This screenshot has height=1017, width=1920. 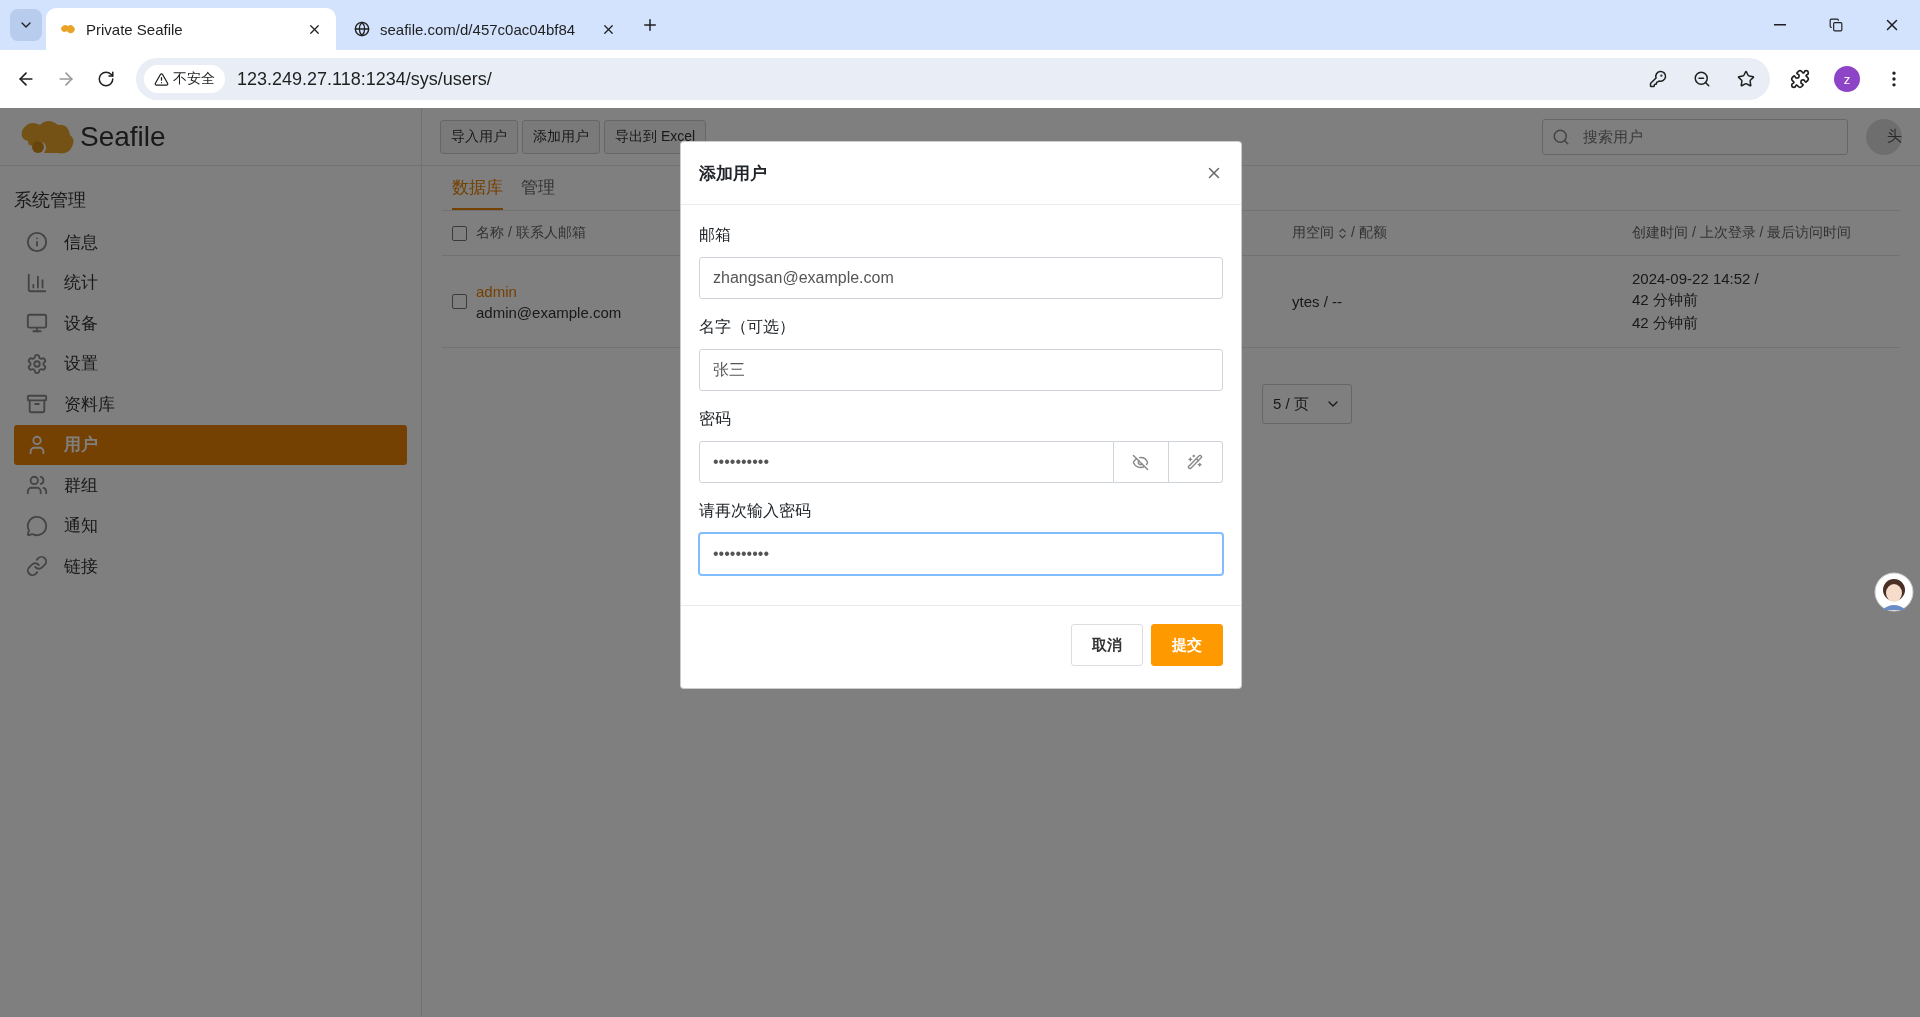 What do you see at coordinates (715, 419) in the screenshot?
I see `field-label: 密码` at bounding box center [715, 419].